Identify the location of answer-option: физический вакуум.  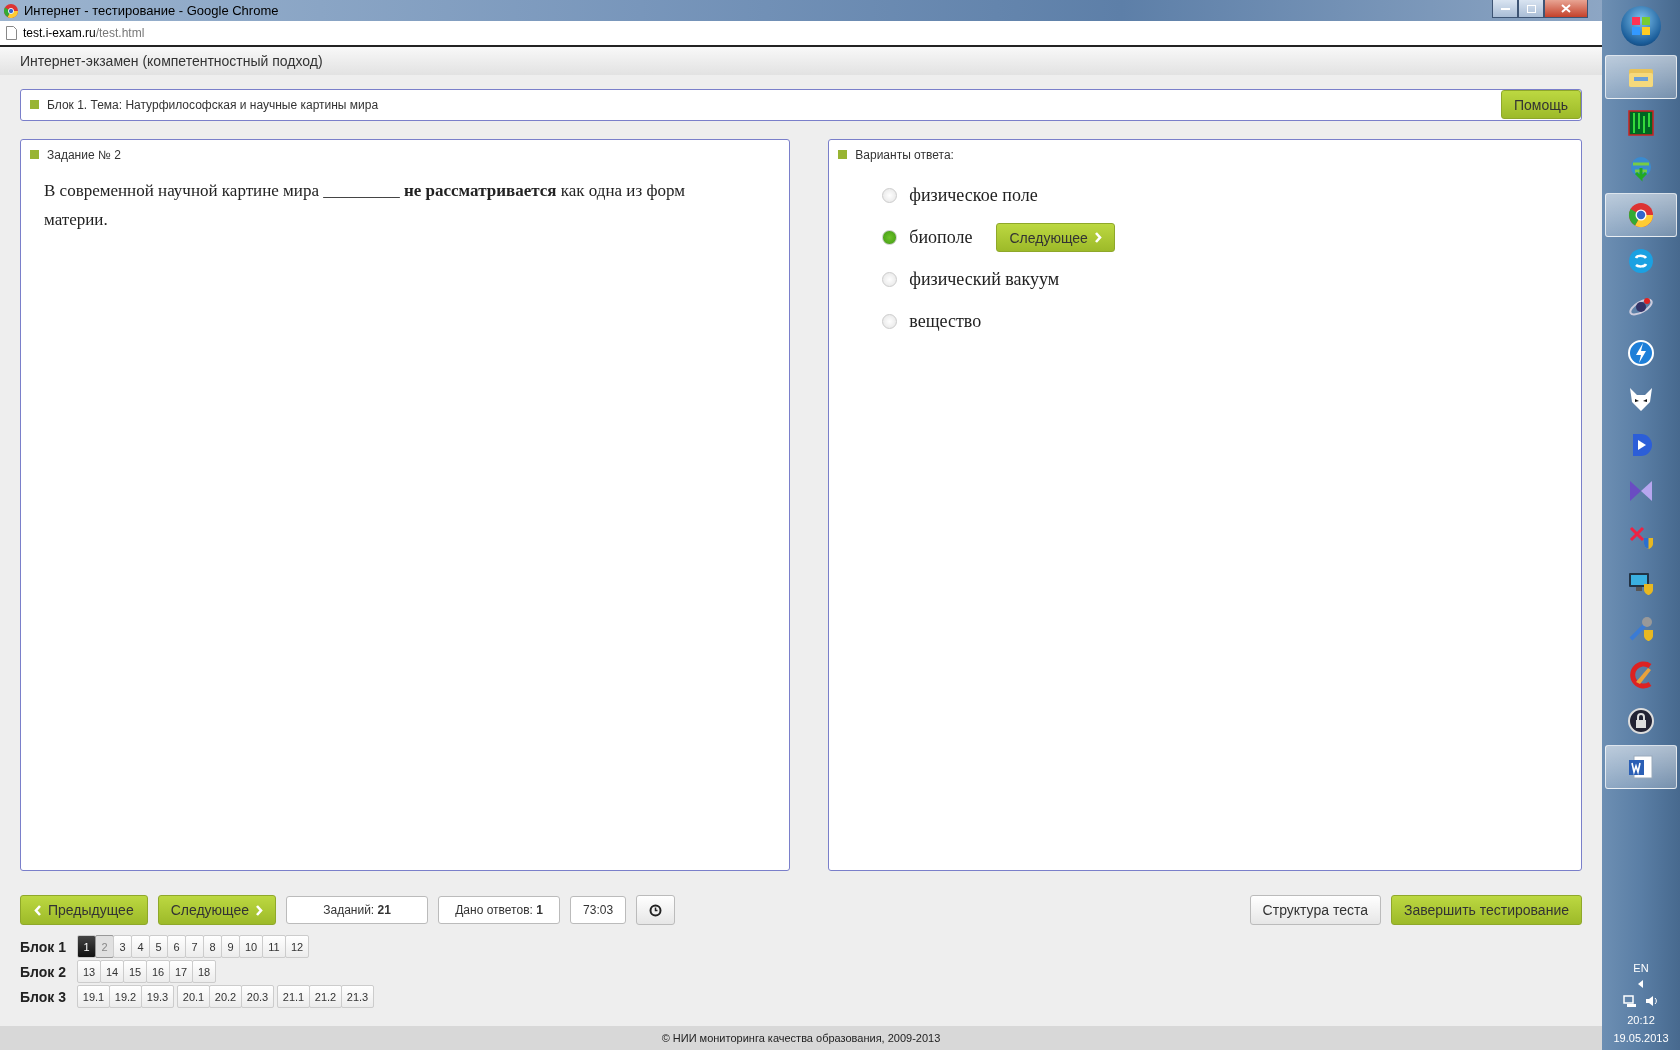
(984, 280).